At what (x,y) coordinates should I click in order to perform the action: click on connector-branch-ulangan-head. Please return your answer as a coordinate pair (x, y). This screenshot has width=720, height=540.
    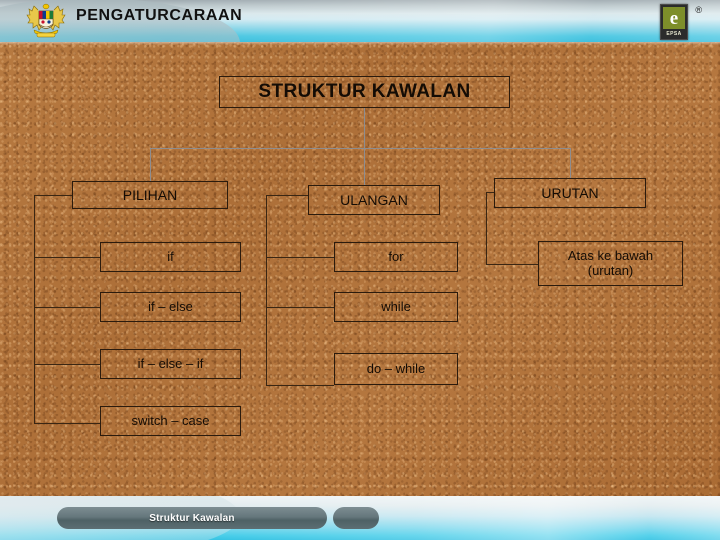
    Looking at the image, I should click on (287, 195).